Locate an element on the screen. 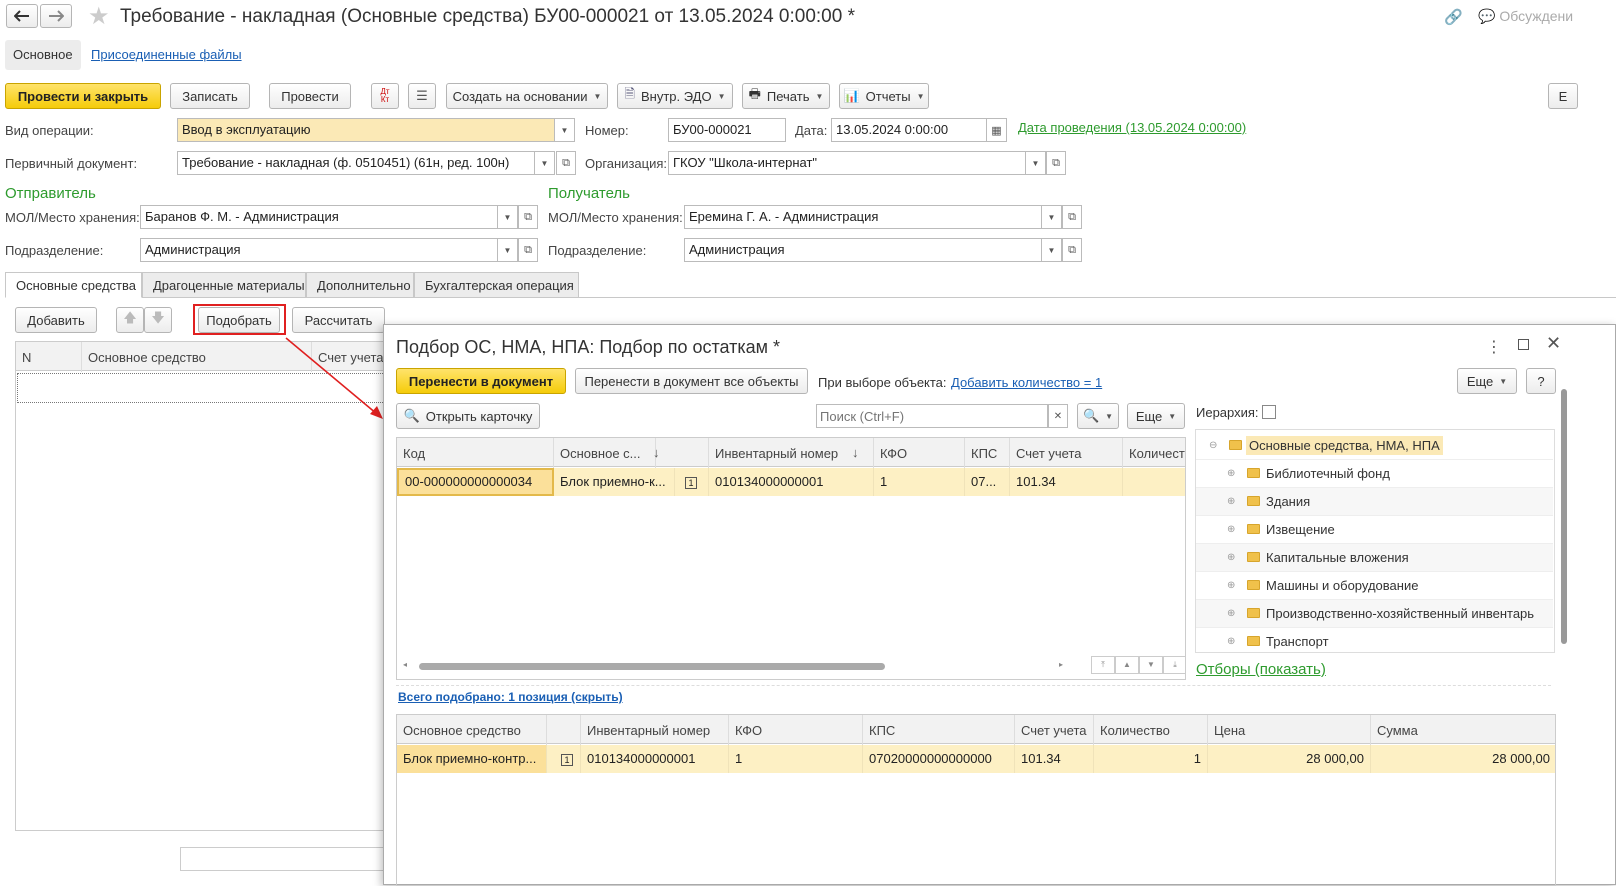 Image resolution: width=1616 pixels, height=886 pixels. sender-dept-dropdown: ▼ is located at coordinates (508, 250).